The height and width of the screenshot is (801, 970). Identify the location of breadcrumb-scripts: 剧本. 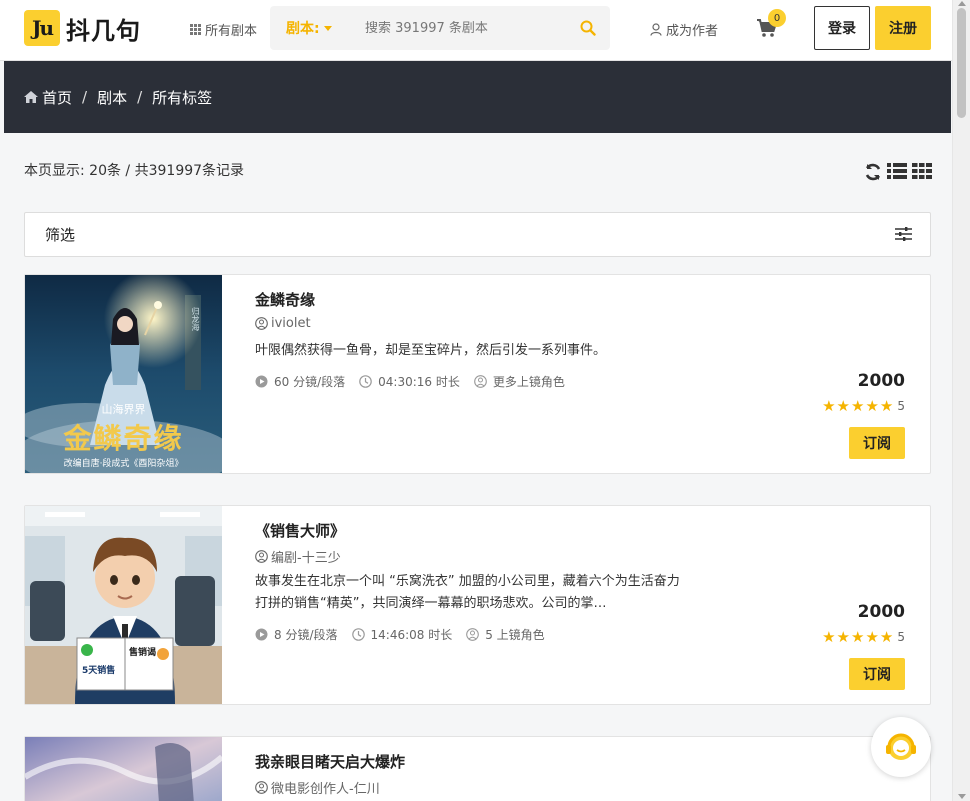
(112, 97).